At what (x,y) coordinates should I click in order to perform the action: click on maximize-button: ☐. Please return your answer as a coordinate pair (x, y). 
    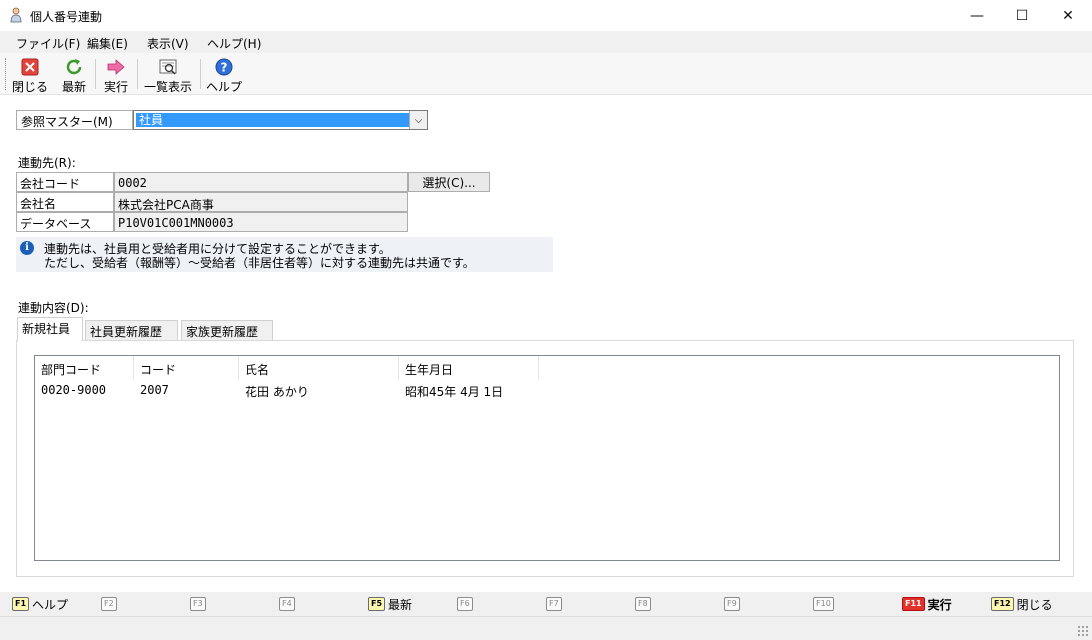
    Looking at the image, I should click on (1022, 15).